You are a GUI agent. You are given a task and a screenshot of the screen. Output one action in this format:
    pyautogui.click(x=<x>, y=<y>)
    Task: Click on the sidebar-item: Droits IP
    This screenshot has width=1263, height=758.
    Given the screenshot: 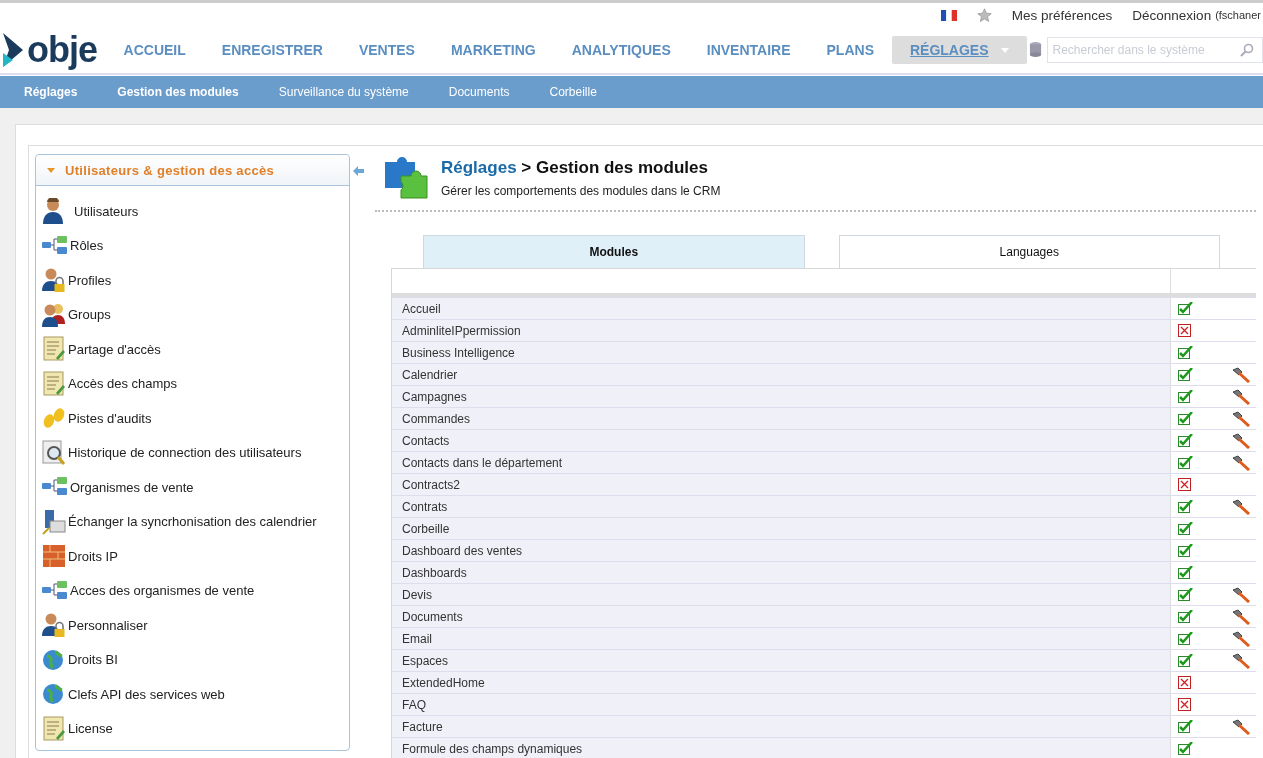 What is the action you would take?
    pyautogui.click(x=93, y=556)
    